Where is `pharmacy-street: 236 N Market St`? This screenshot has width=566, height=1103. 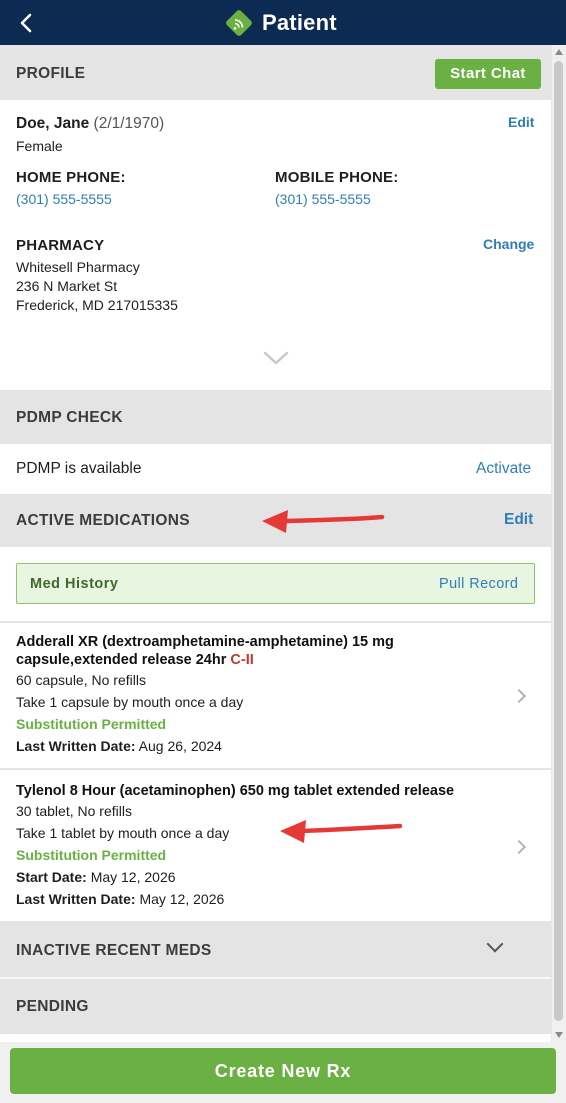
pharmacy-street: 236 N Market St is located at coordinates (67, 286).